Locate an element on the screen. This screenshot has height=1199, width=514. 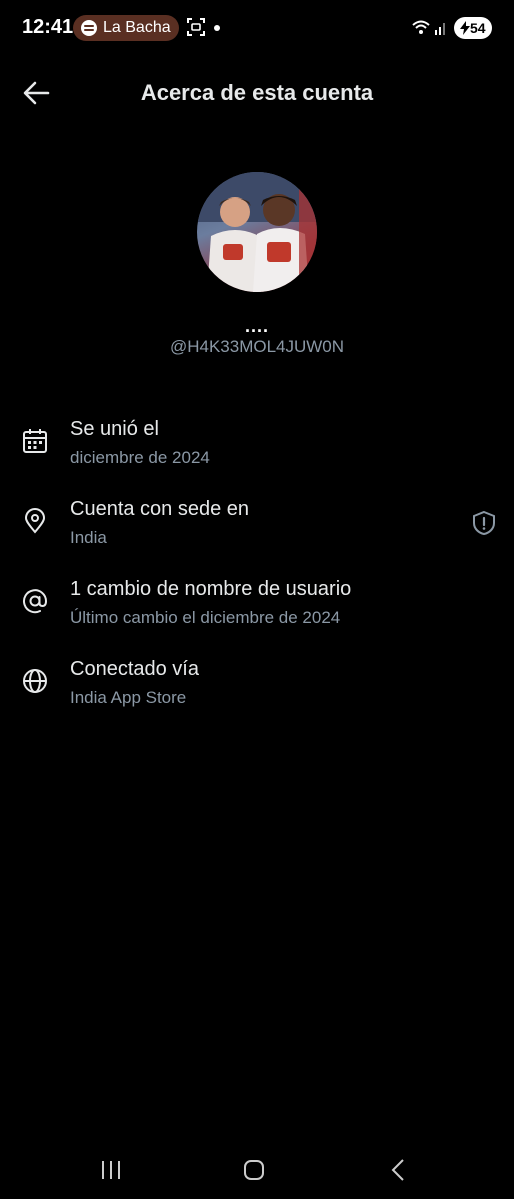
avatar is located at coordinates (257, 232).